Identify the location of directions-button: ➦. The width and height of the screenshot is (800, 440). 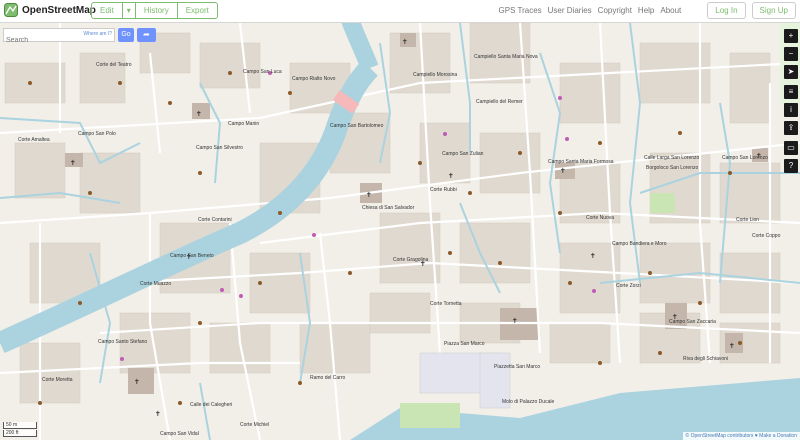
(146, 35).